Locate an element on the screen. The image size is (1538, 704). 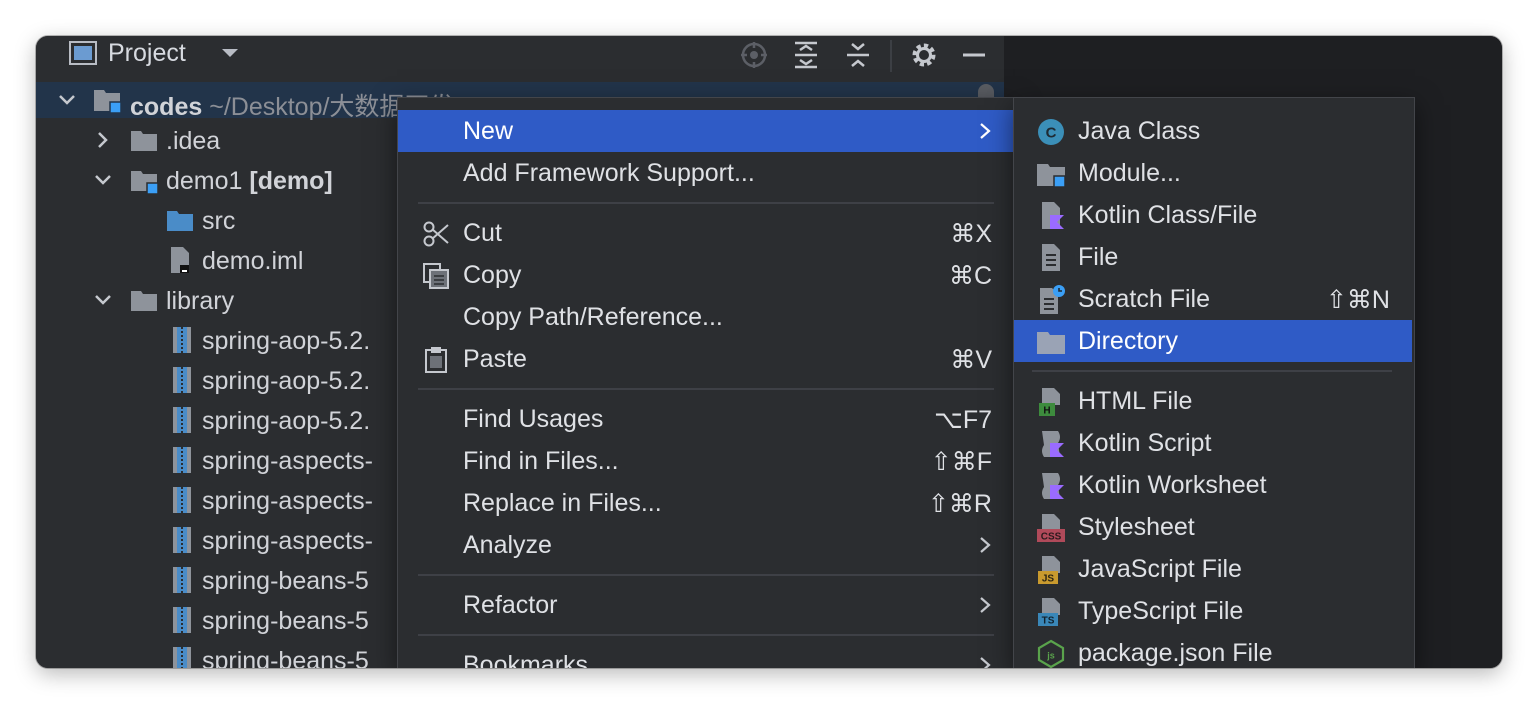
submenu-item-javascript-file: JS JavaScript File is located at coordinates (1213, 569).